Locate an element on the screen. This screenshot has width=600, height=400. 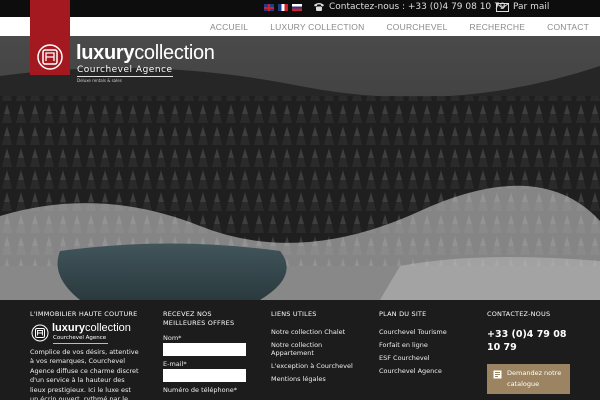
footer-col-about: L'IMMOBILIER HAUTE COUTURE is located at coordinates (83, 314).